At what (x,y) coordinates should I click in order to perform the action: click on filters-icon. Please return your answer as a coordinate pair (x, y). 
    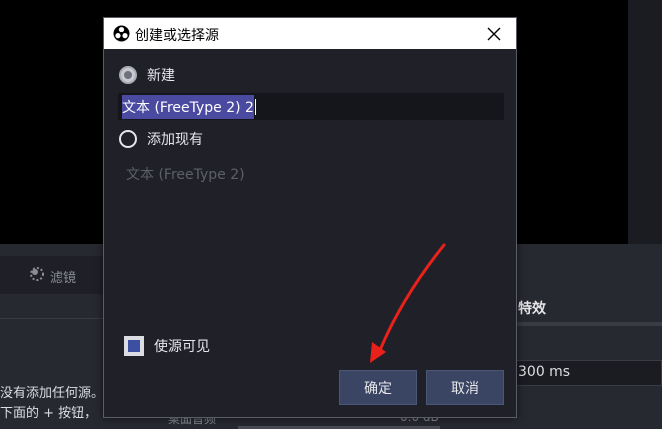
    Looking at the image, I should click on (37, 276).